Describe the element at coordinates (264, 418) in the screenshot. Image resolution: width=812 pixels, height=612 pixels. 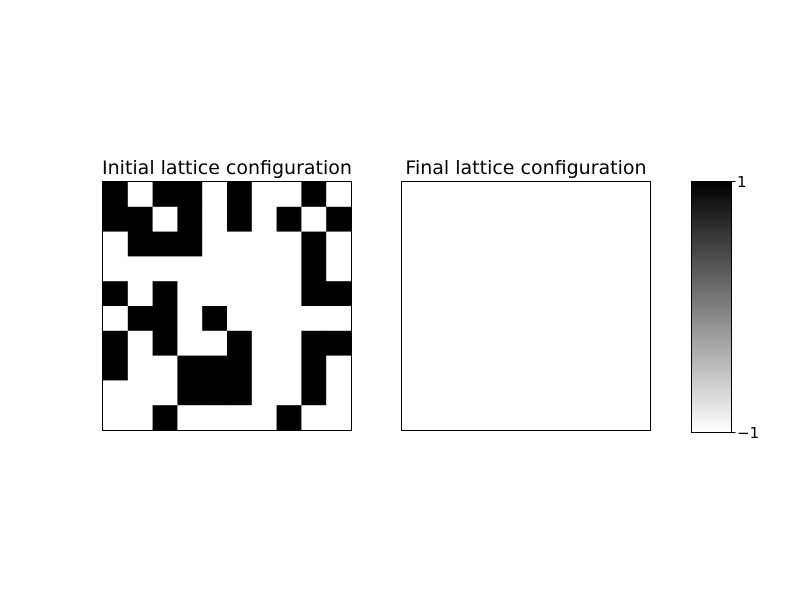
I see `lattice-cell-r9-c6` at that location.